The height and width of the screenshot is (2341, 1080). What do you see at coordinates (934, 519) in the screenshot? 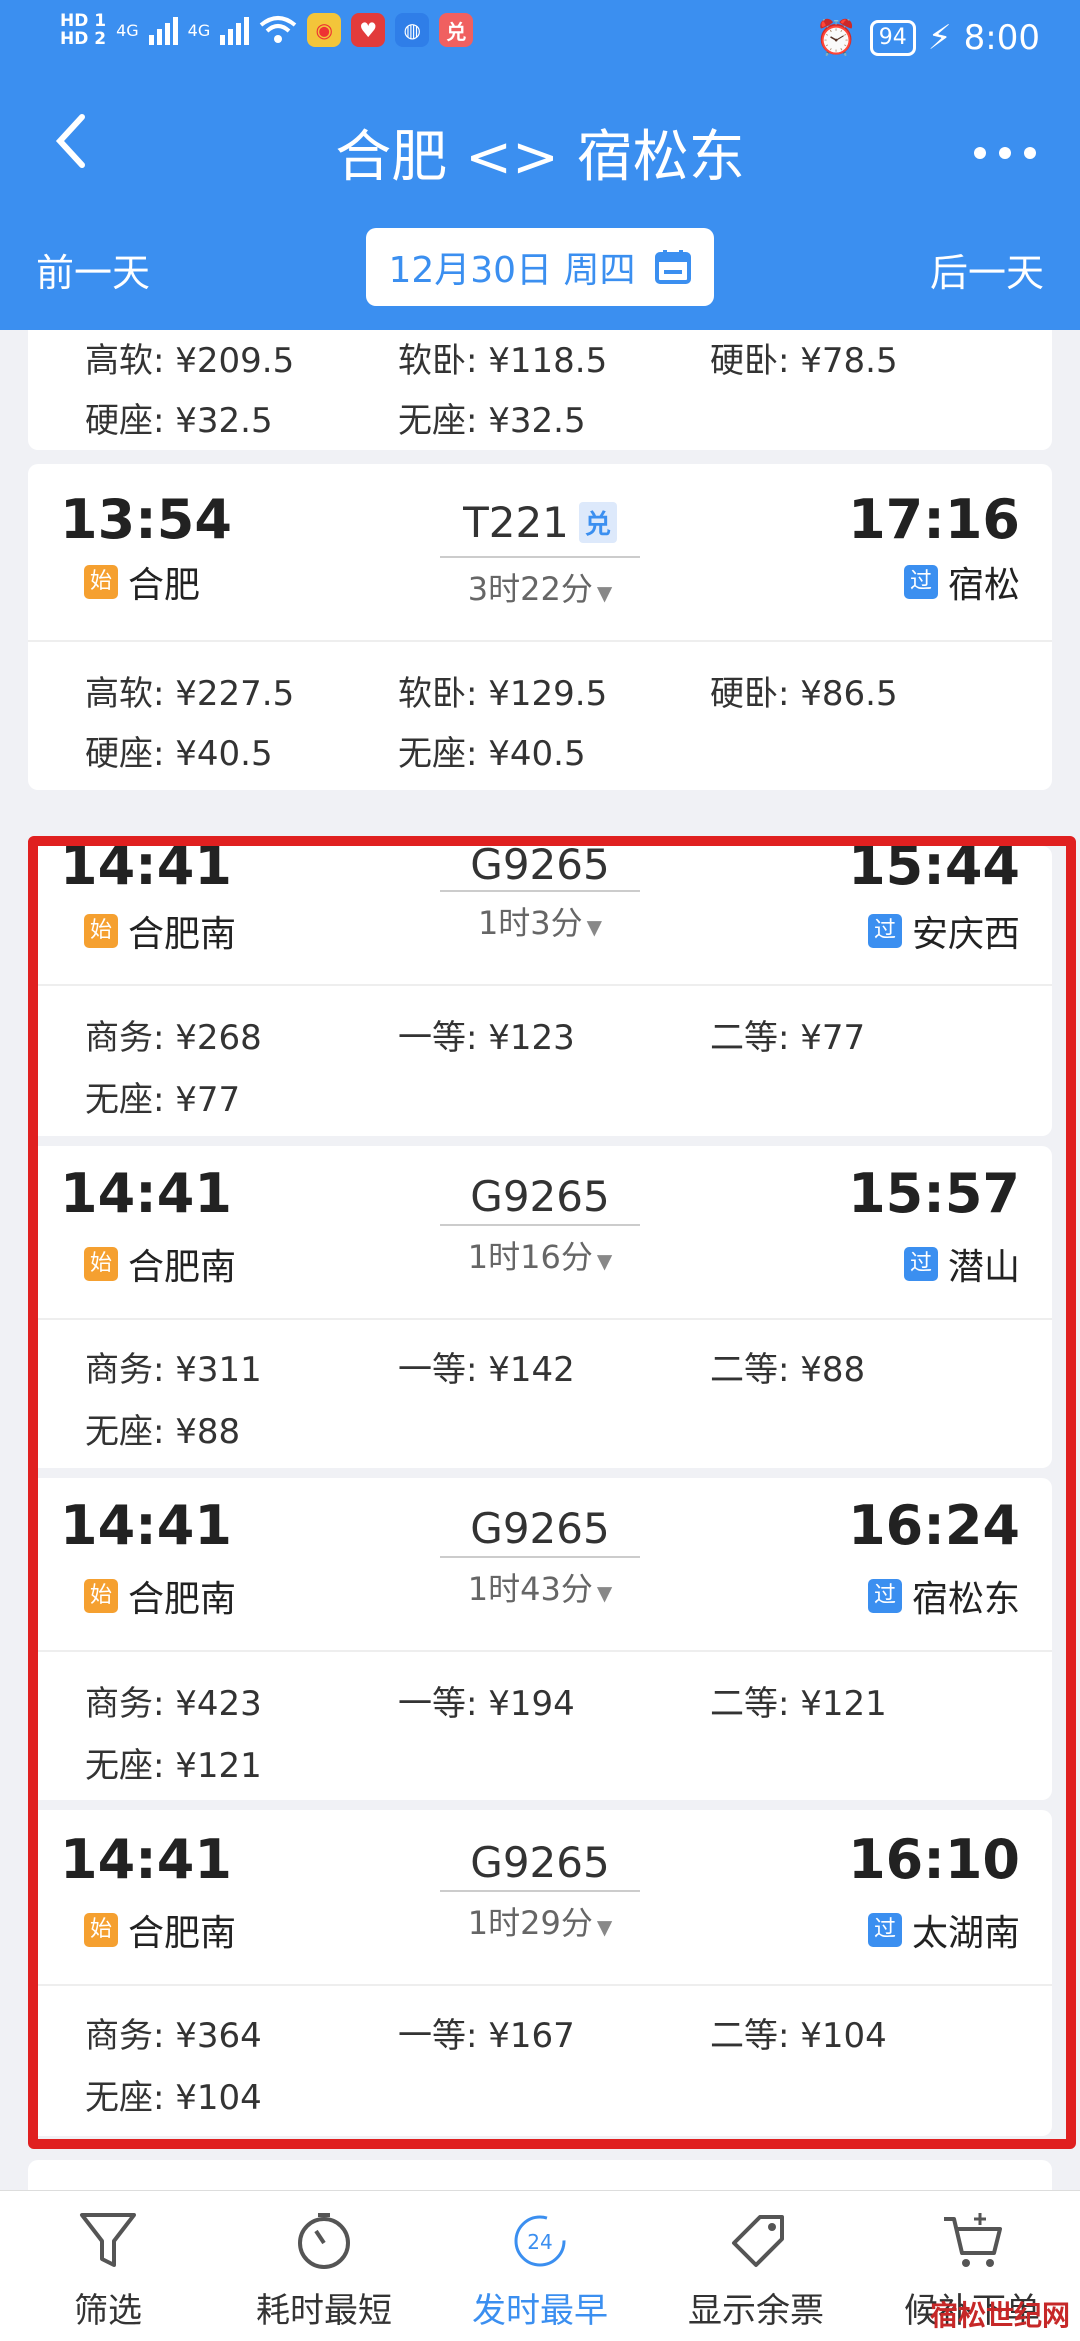
I see `arrival-time: 17:16` at bounding box center [934, 519].